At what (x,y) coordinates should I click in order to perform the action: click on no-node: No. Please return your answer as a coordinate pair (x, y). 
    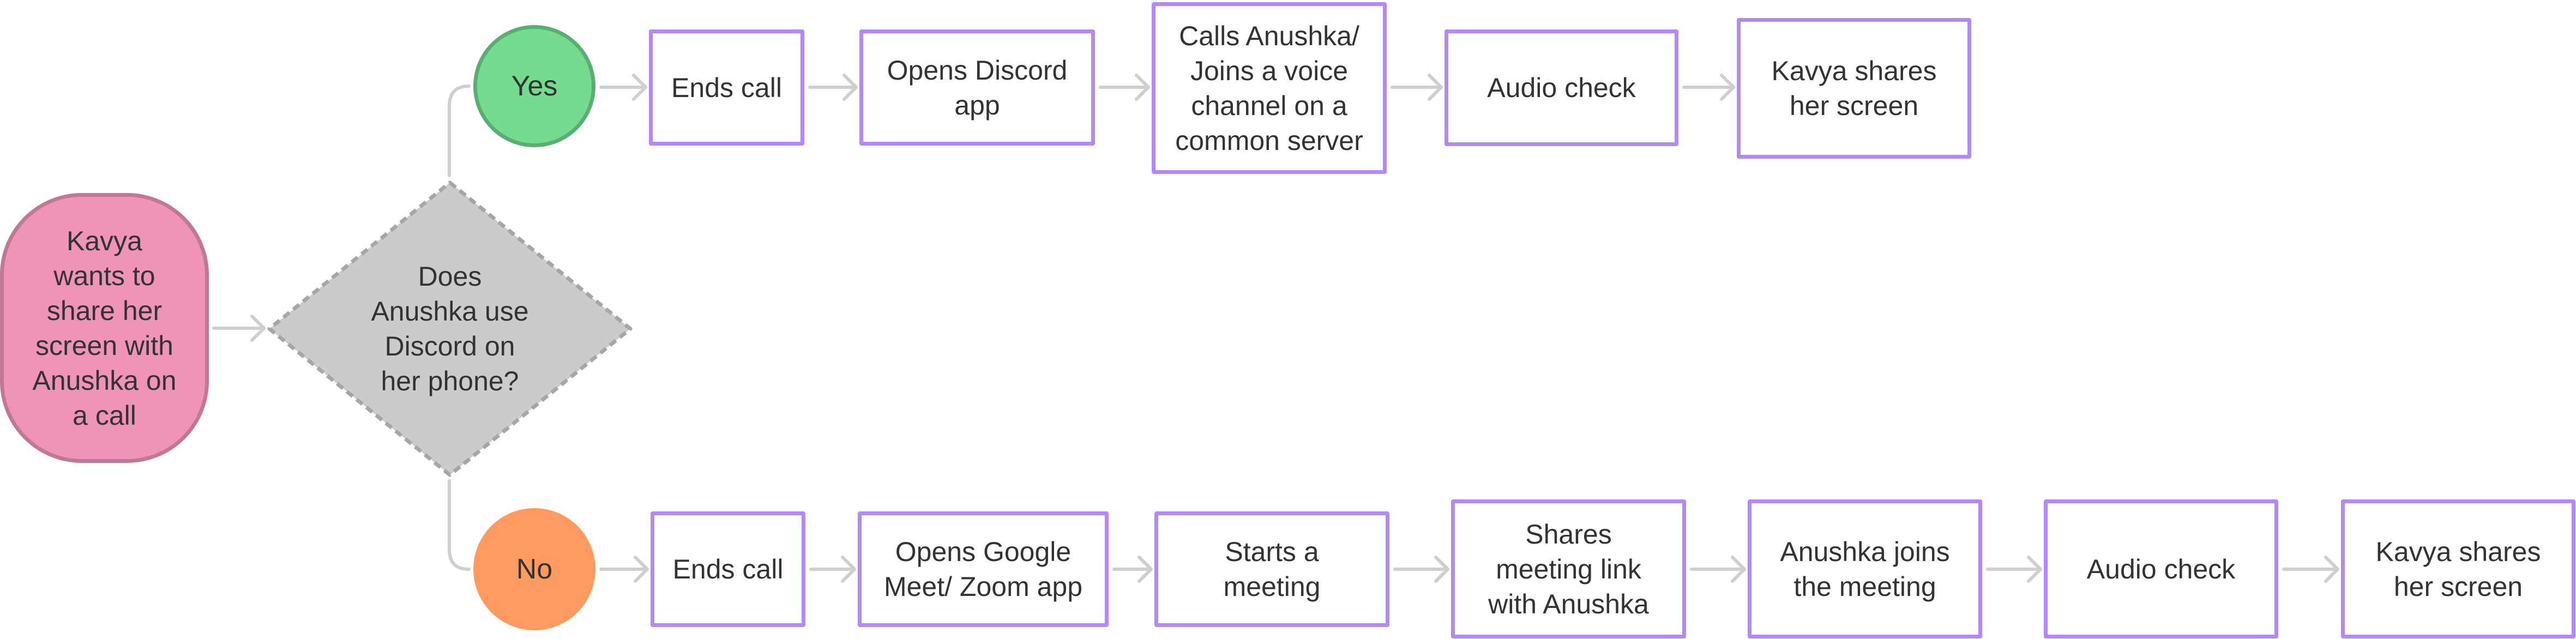
    Looking at the image, I should click on (534, 569).